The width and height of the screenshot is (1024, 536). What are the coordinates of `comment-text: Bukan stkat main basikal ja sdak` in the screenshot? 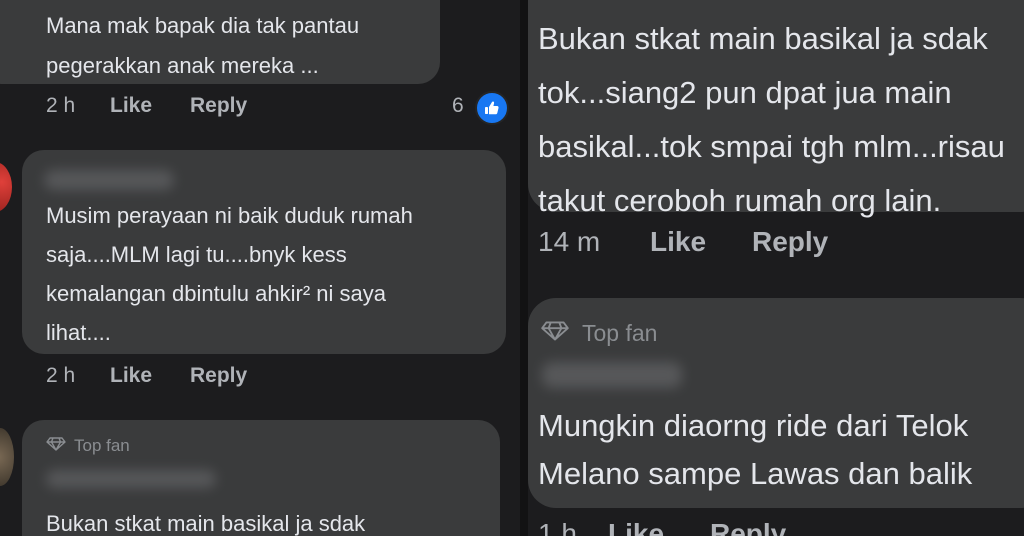 It's located at (206, 523).